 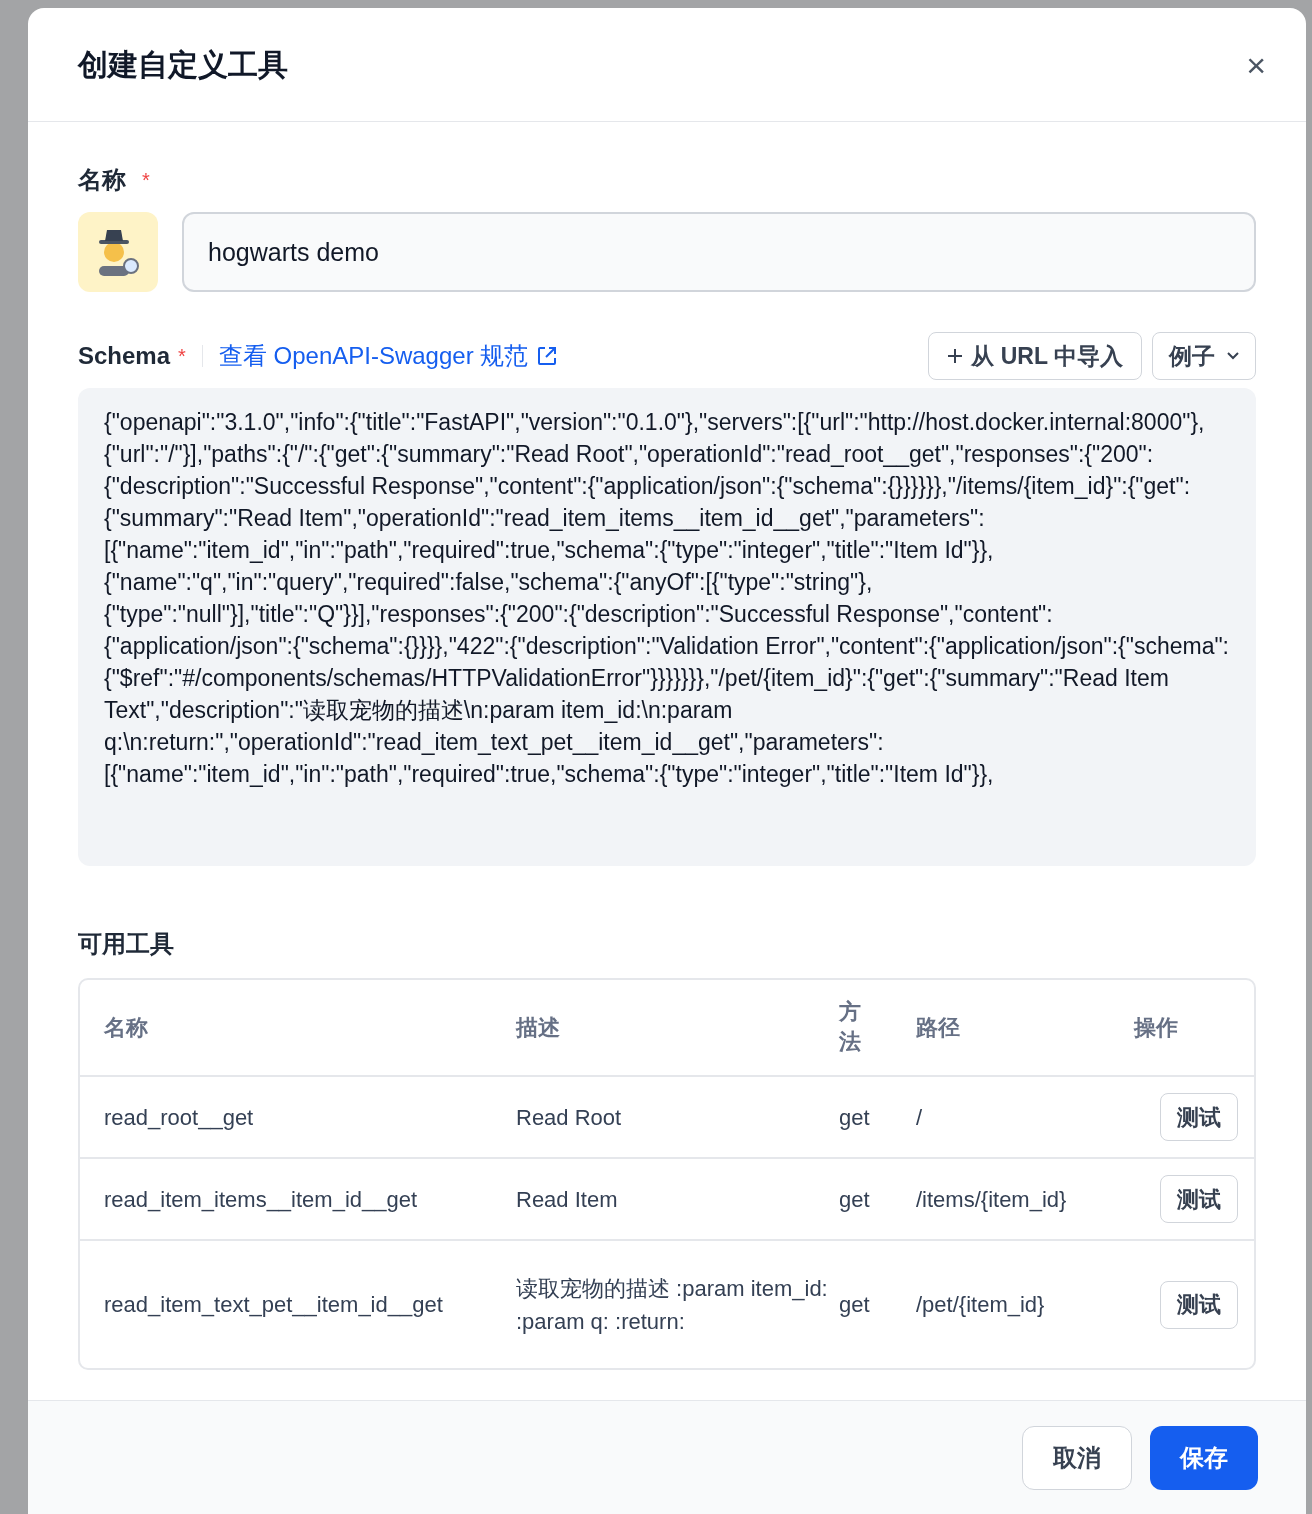 What do you see at coordinates (126, 944) in the screenshot?
I see `section-title: 可用工具` at bounding box center [126, 944].